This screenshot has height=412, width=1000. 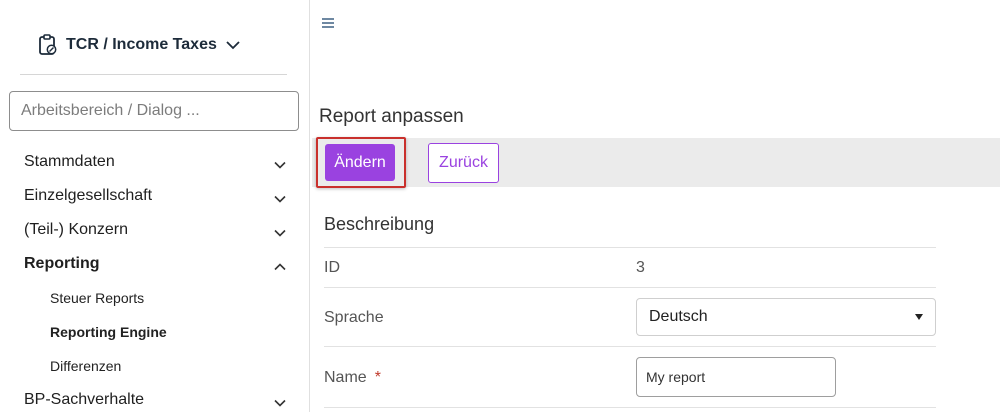 What do you see at coordinates (391, 116) in the screenshot?
I see `page-title: Report anpassen` at bounding box center [391, 116].